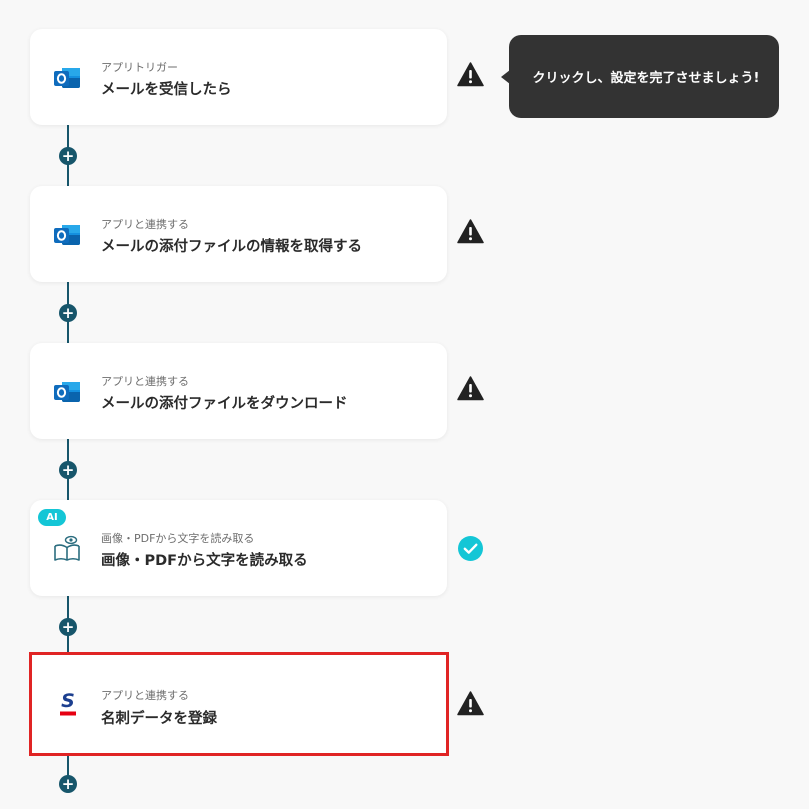  I want to click on ai-badge: AI, so click(52, 517).